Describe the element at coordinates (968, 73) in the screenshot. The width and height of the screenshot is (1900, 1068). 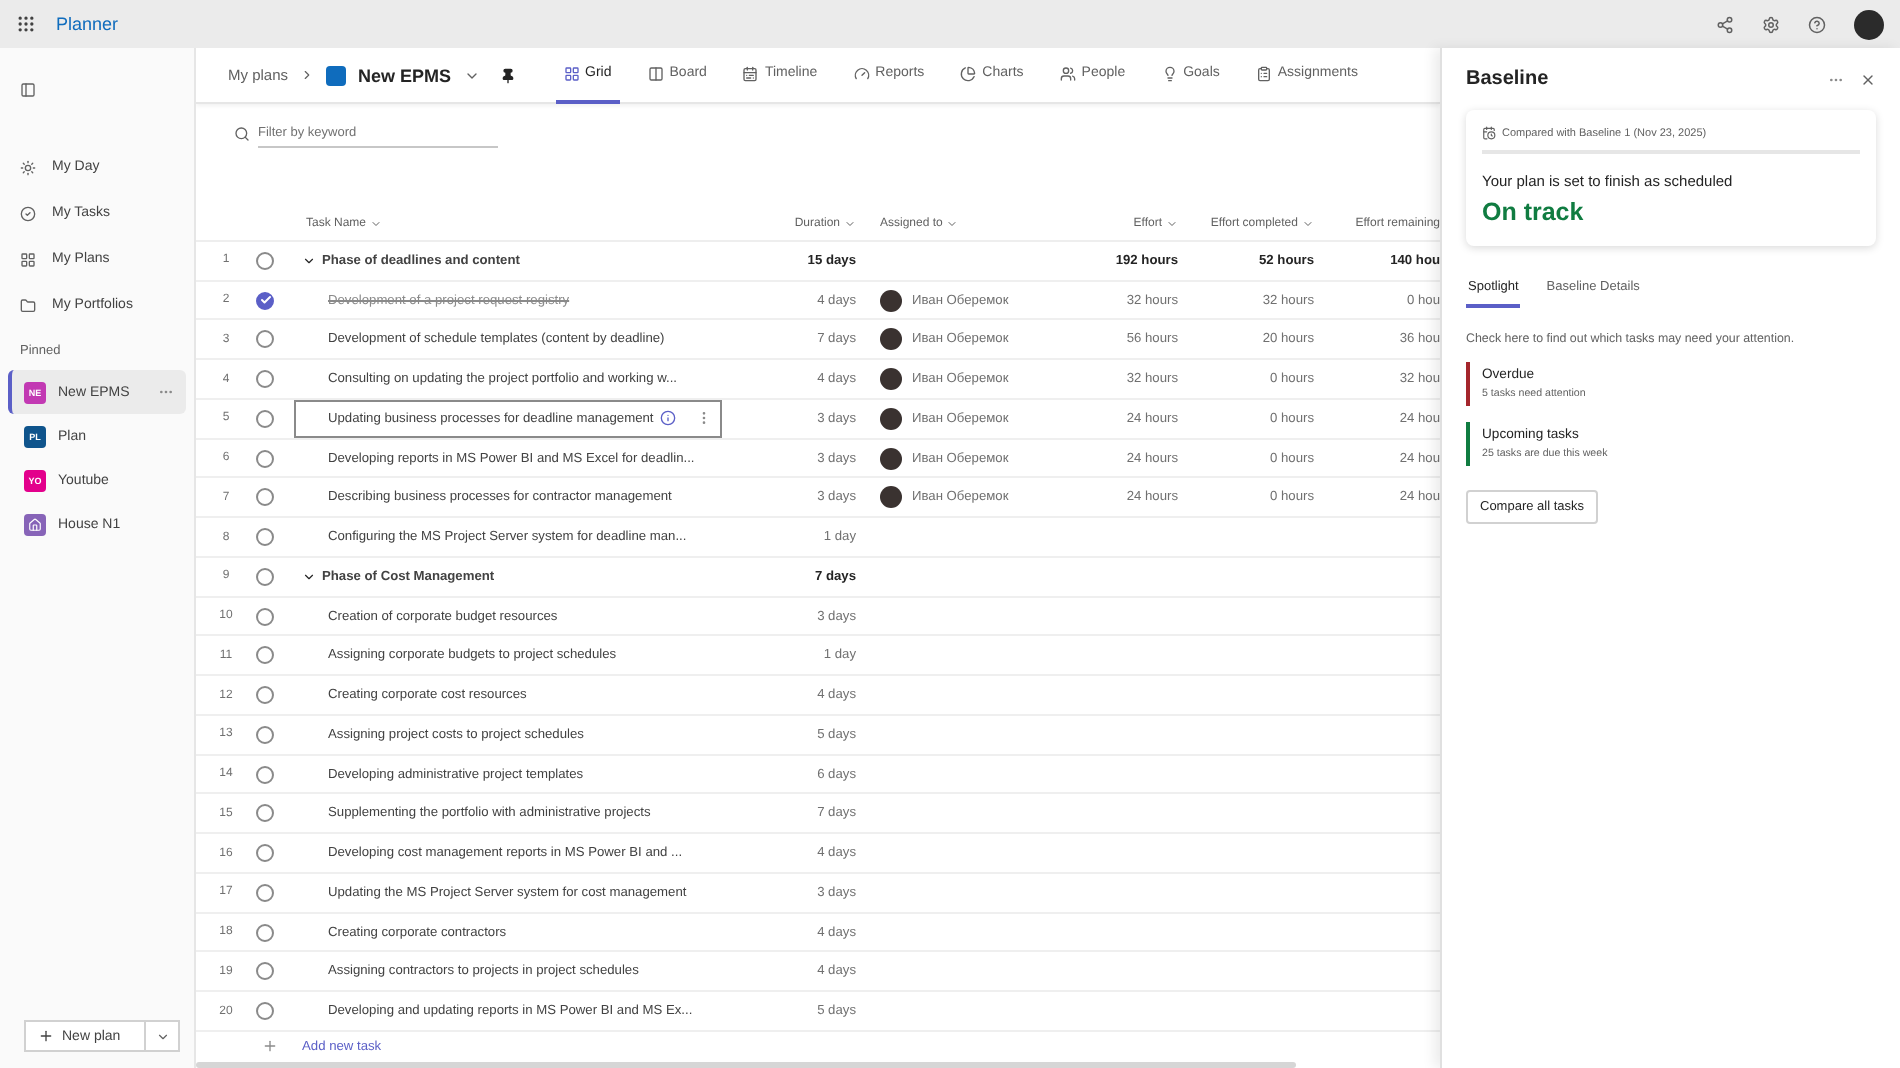
I see `pie-chart-icon` at that location.